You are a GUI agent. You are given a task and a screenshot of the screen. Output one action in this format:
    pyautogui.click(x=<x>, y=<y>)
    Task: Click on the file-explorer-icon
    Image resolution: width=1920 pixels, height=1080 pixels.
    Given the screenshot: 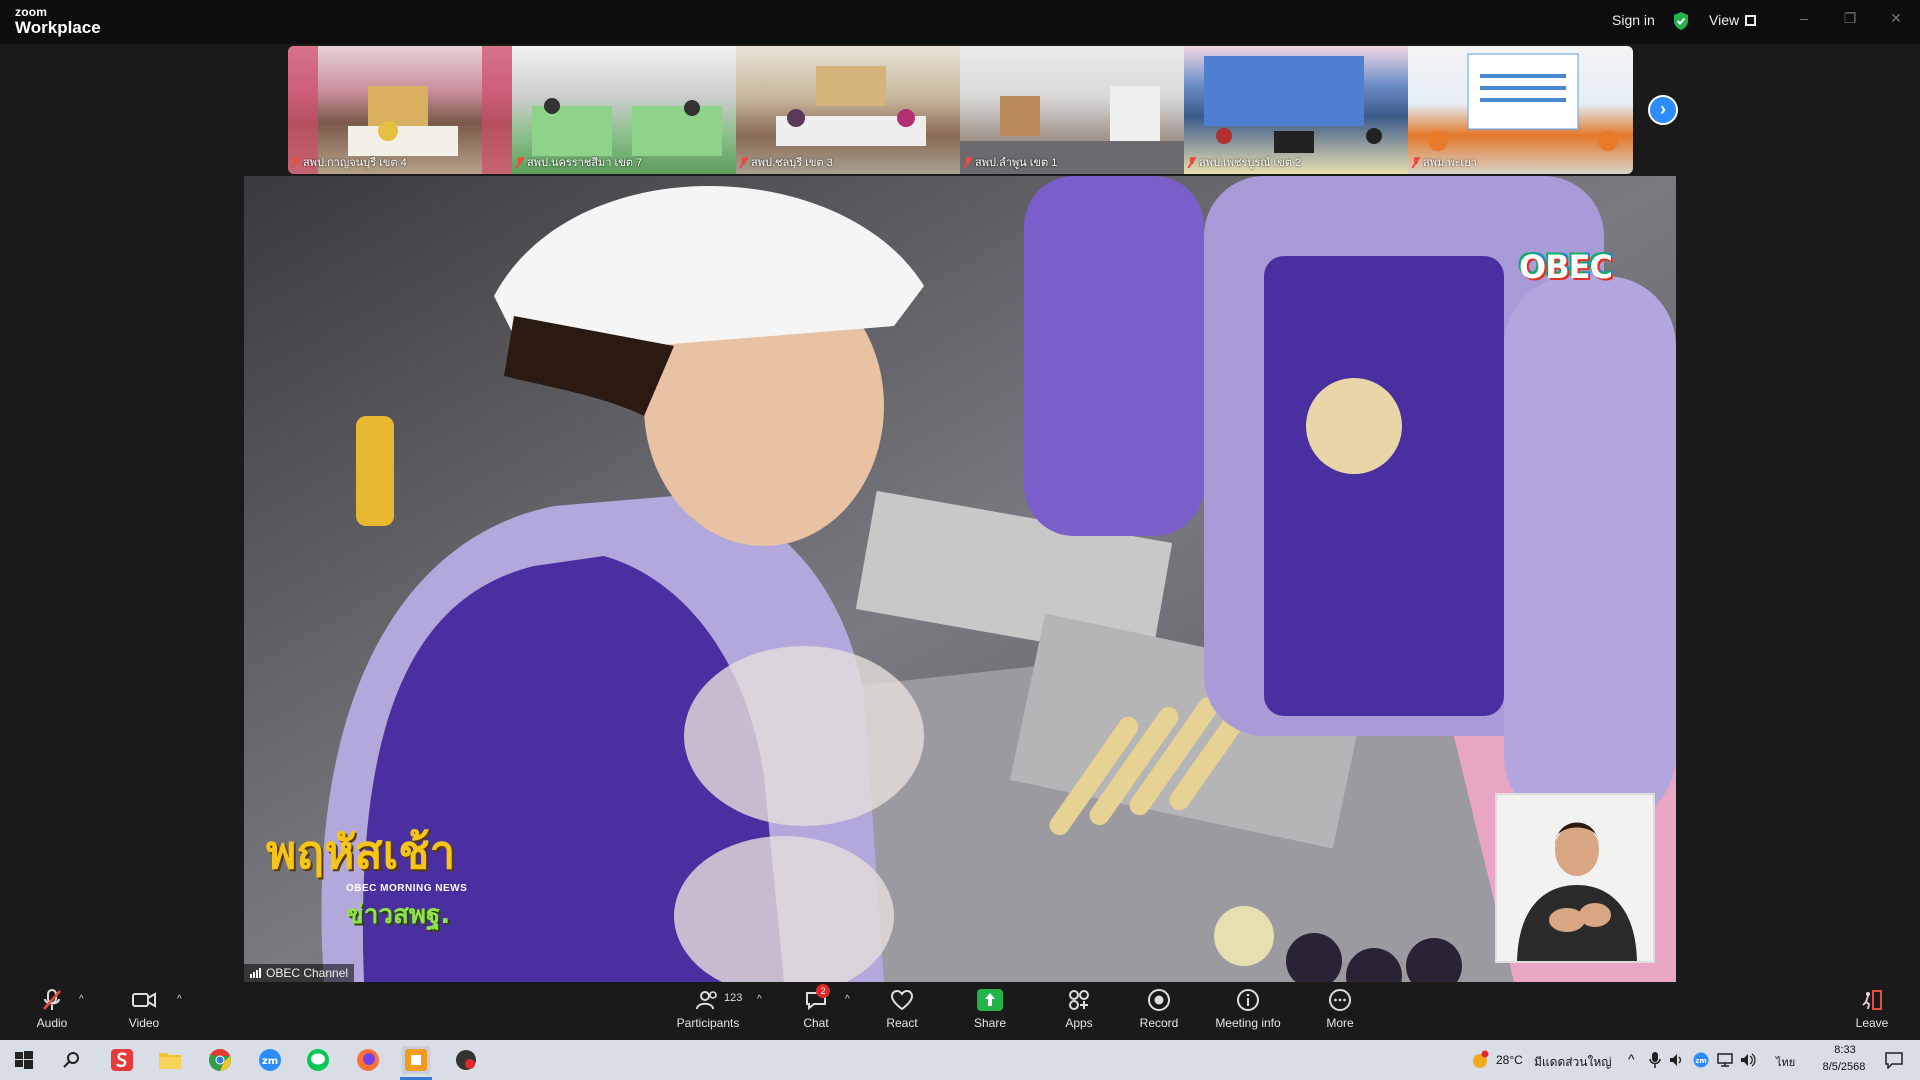 What is the action you would take?
    pyautogui.click(x=170, y=1060)
    